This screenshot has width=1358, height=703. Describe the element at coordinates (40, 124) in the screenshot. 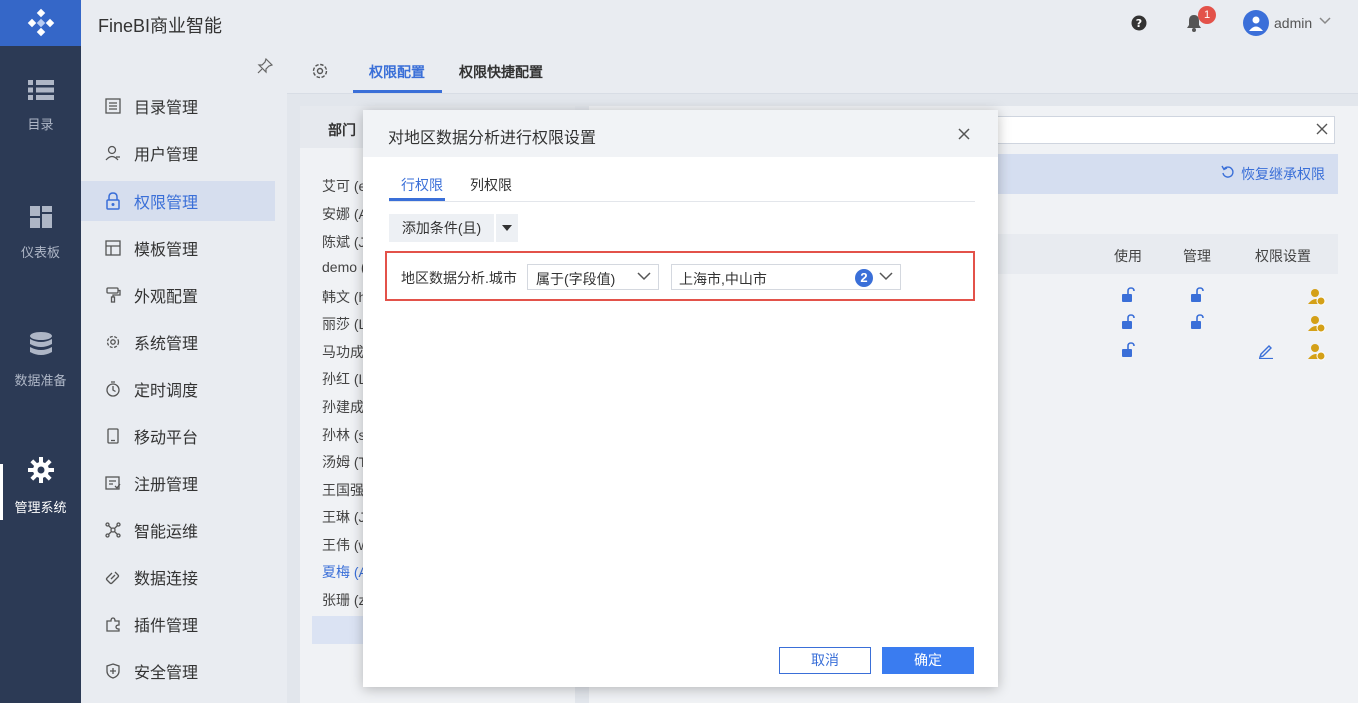

I see `rail-item-label: 目录` at that location.